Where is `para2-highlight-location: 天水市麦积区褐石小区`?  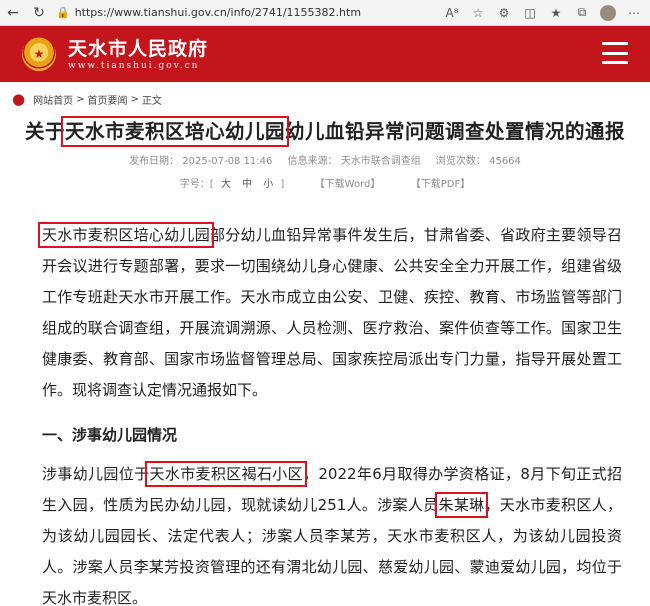 para2-highlight-location: 天水市麦积区褐石小区 is located at coordinates (226, 474).